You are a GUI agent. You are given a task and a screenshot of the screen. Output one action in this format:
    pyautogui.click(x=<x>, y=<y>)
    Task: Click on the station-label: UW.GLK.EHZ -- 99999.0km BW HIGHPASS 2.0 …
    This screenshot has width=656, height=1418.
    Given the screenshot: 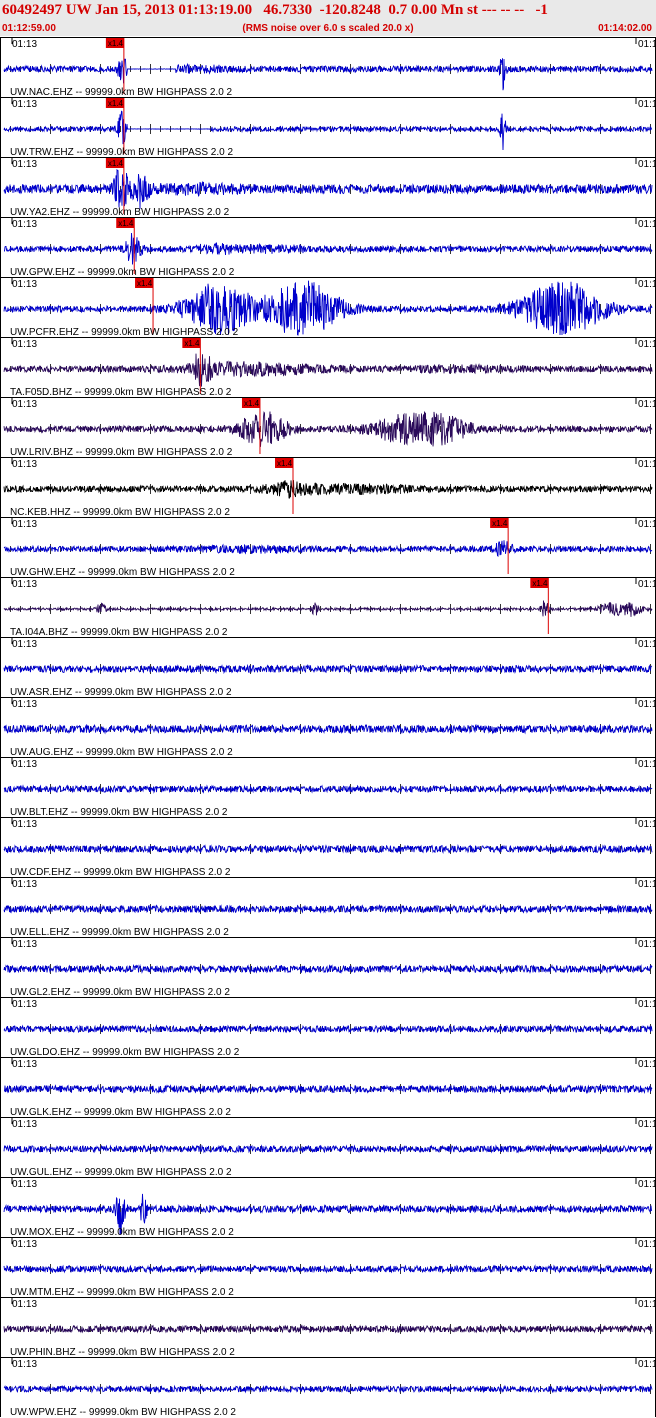 What is the action you would take?
    pyautogui.click(x=120, y=1112)
    